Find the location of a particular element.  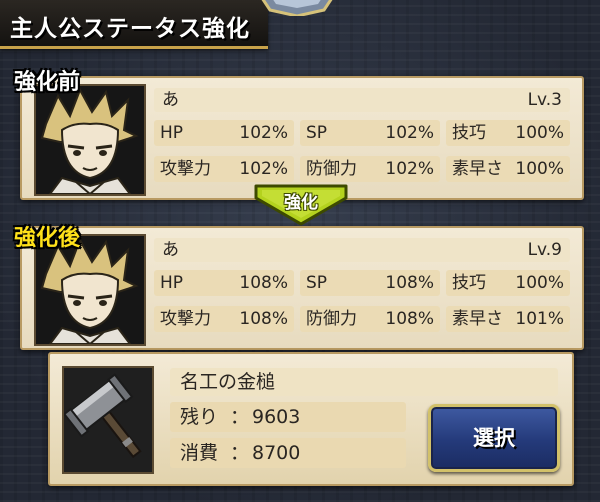

remaining-label: 残り is located at coordinates (199, 417).